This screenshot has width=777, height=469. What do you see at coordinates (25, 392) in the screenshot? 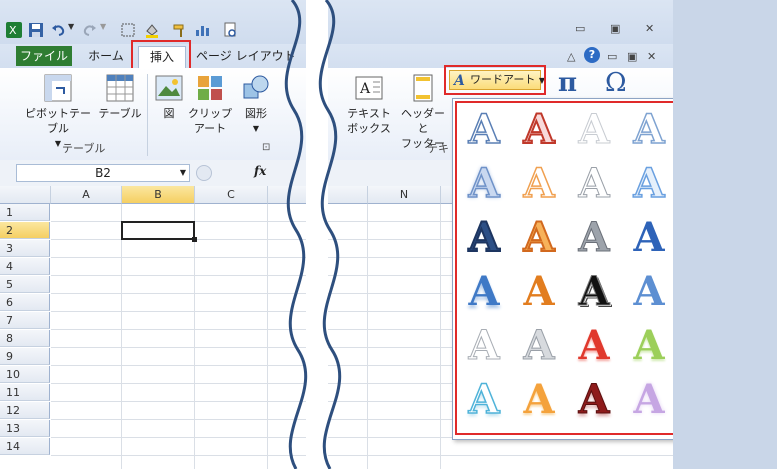
I see `row-header-11: 11` at bounding box center [25, 392].